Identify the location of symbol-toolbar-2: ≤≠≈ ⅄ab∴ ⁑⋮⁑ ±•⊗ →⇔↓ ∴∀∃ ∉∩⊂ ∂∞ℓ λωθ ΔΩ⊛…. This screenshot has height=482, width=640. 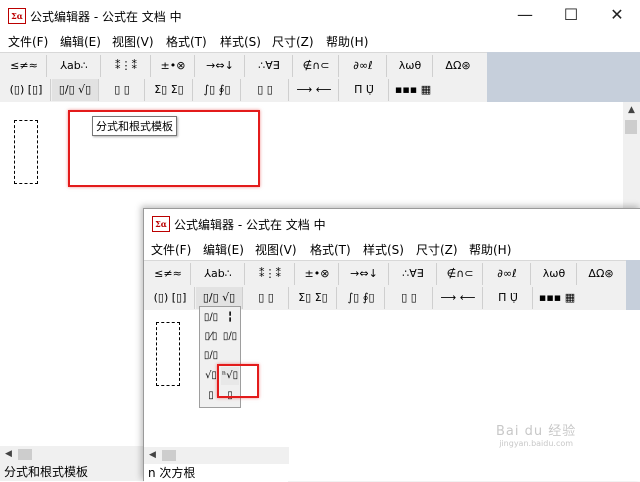
(385, 286).